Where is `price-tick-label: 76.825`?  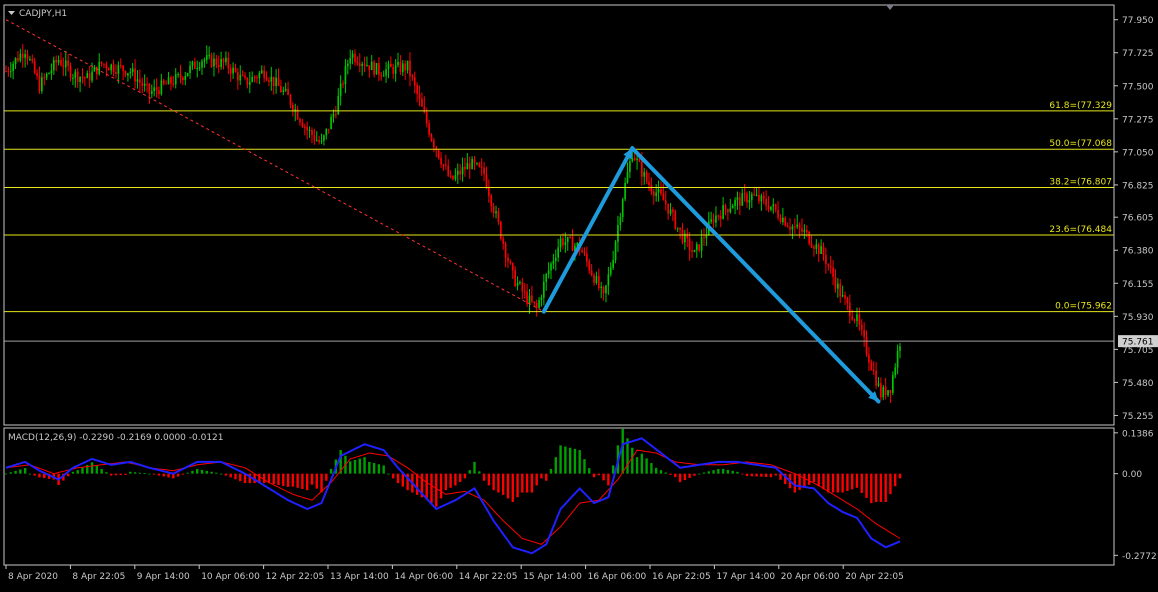
price-tick-label: 76.825 is located at coordinates (1138, 186).